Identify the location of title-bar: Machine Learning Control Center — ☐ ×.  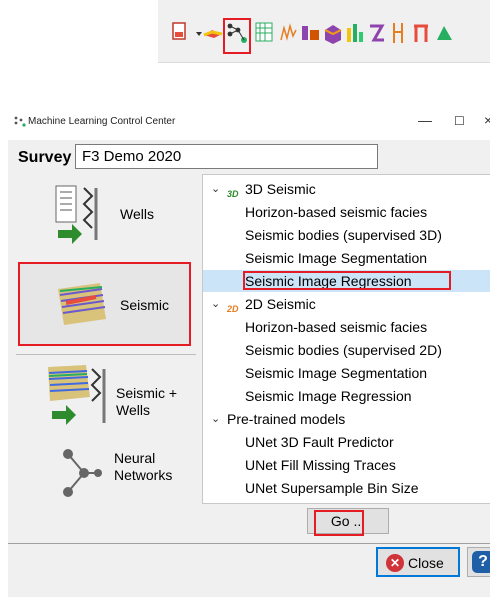
(249, 122).